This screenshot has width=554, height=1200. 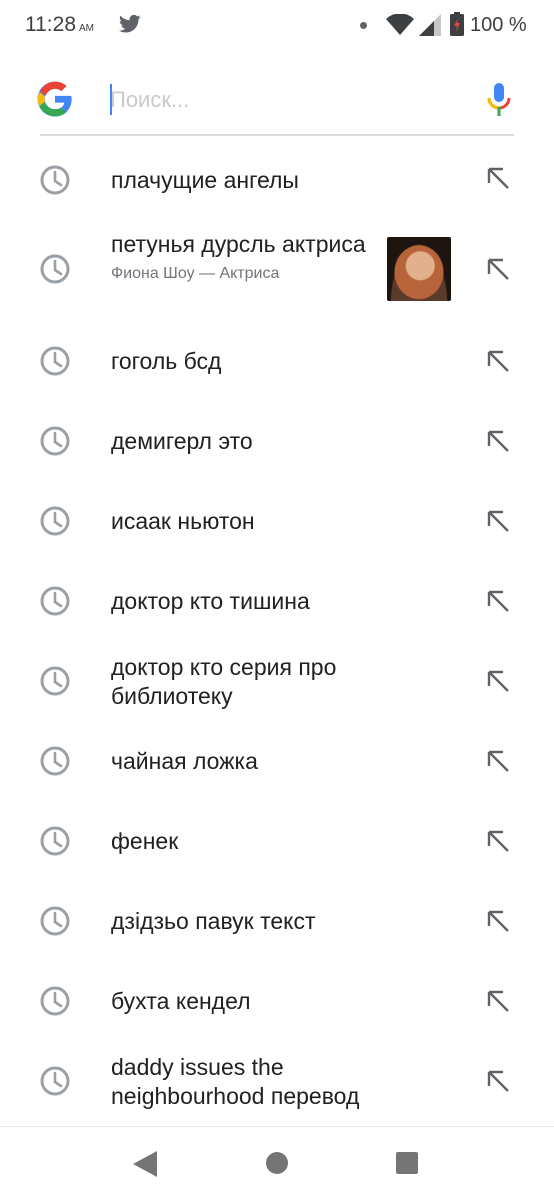 What do you see at coordinates (457, 24) in the screenshot?
I see `battery-charging-icon` at bounding box center [457, 24].